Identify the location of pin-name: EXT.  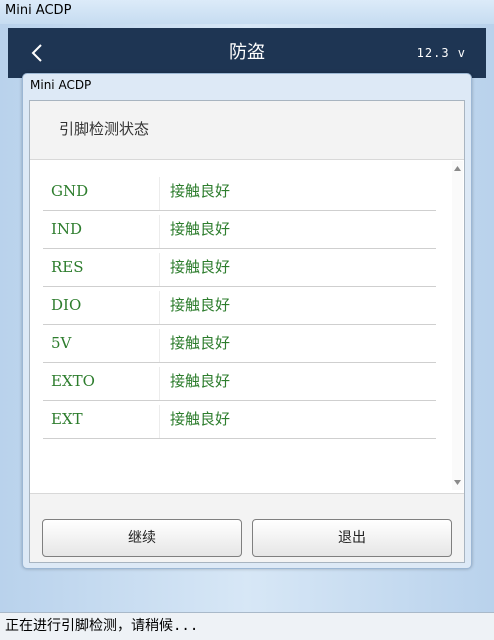
(67, 419).